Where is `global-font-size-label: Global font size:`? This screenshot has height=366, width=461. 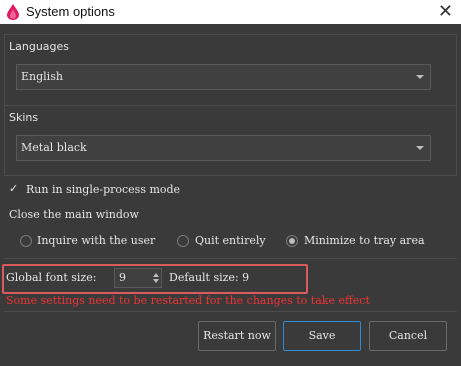
global-font-size-label: Global font size: is located at coordinates (51, 277).